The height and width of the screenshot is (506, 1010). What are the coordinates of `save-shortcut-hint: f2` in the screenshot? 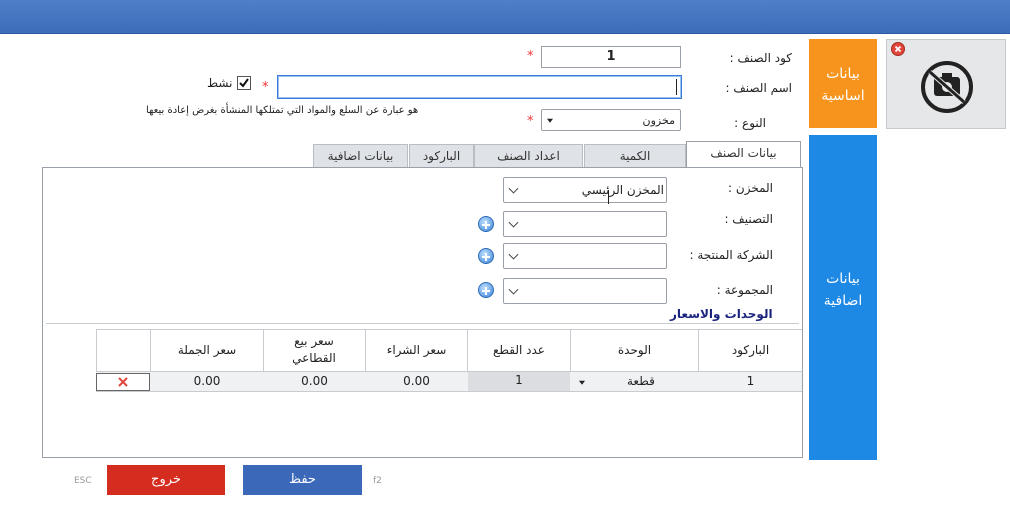 It's located at (377, 481).